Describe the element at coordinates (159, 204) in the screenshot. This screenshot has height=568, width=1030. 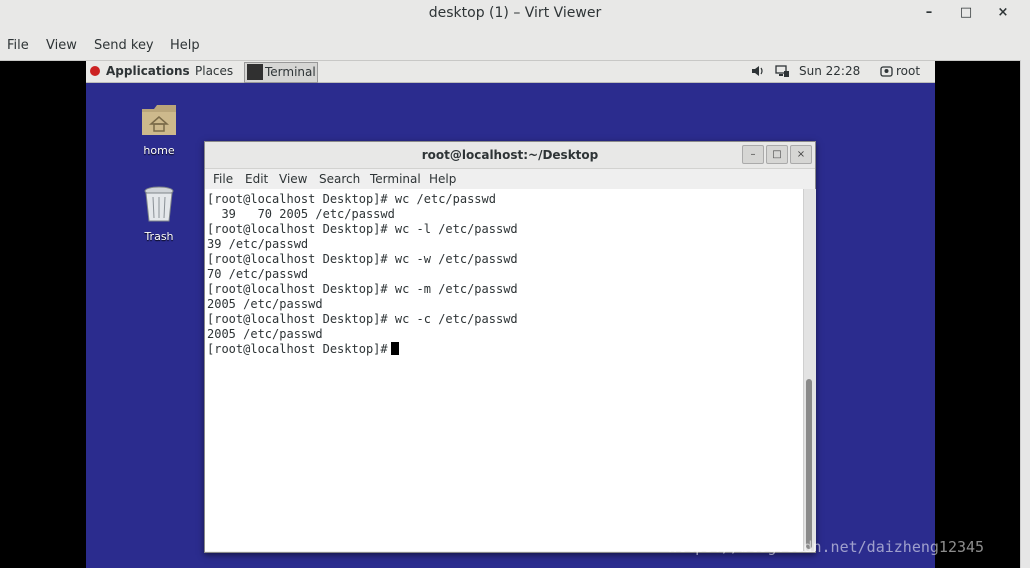
I see `trash-icon` at that location.